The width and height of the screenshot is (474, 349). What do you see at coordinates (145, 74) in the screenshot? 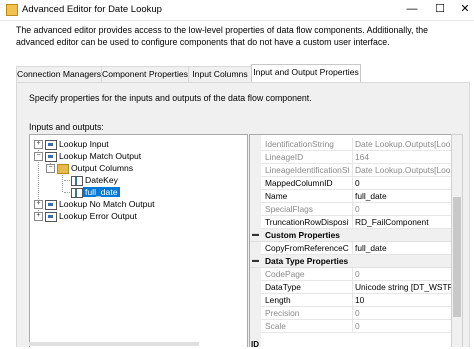
I see `tab-component-properties: Component Properties` at bounding box center [145, 74].